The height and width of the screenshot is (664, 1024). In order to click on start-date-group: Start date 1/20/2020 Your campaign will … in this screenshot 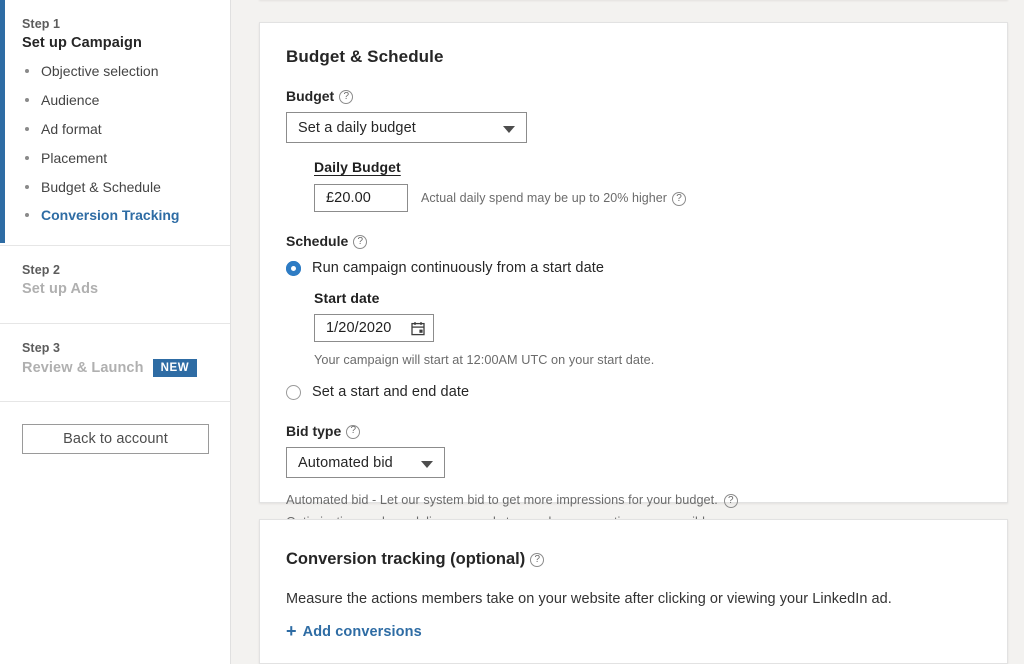, I will do `click(633, 330)`.